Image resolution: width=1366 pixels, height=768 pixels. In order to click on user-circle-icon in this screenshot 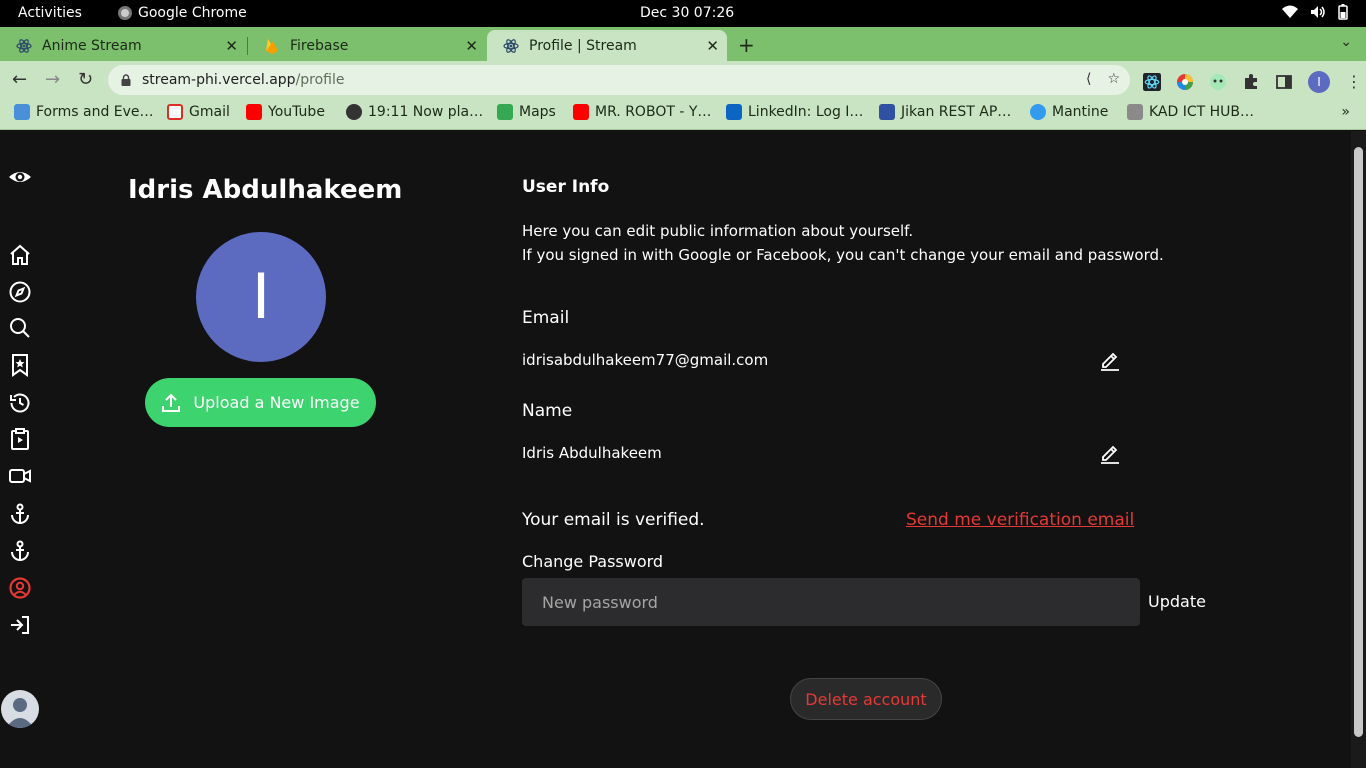, I will do `click(20, 588)`.